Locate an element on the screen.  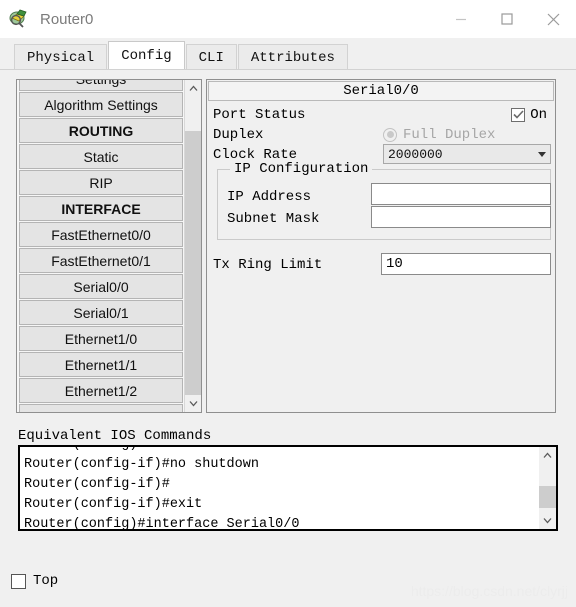
close-icon is located at coordinates (553, 19).